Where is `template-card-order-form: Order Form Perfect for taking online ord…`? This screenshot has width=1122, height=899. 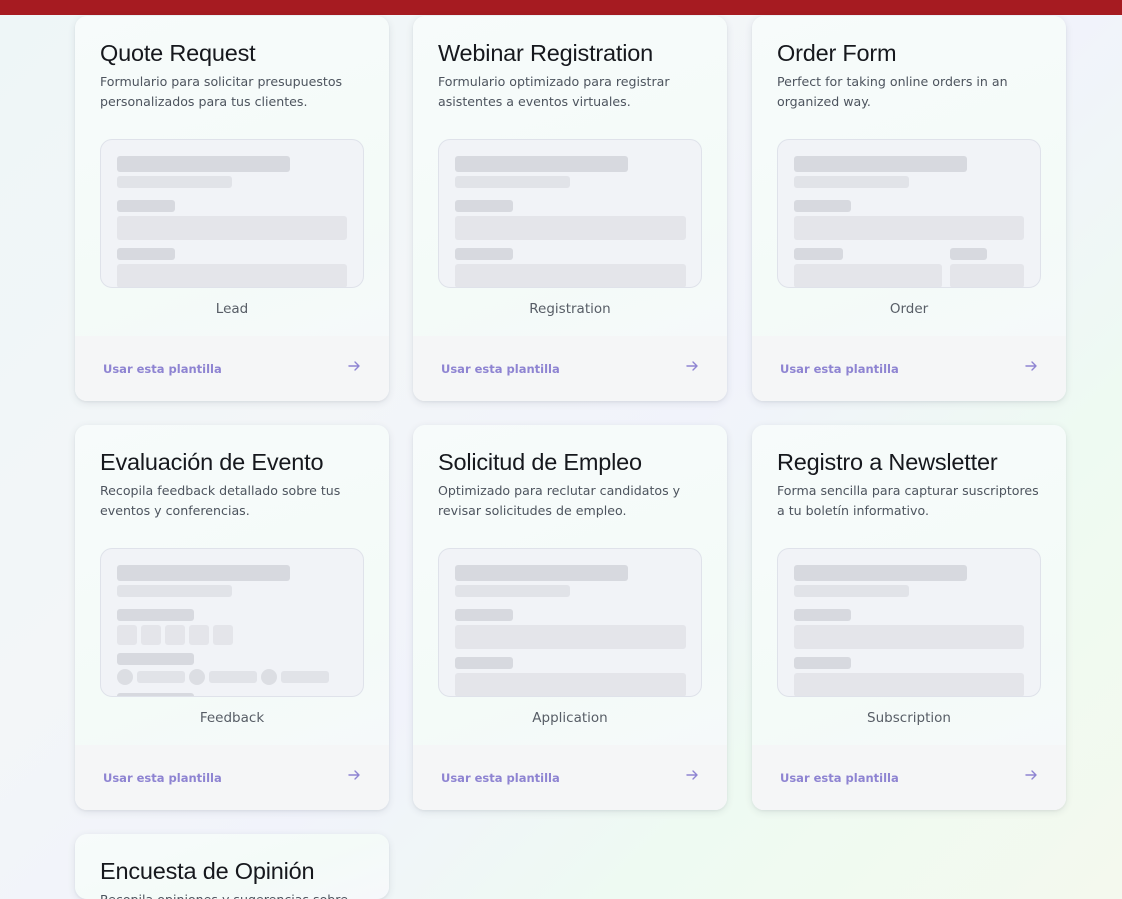 template-card-order-form: Order Form Perfect for taking online ord… is located at coordinates (909, 208).